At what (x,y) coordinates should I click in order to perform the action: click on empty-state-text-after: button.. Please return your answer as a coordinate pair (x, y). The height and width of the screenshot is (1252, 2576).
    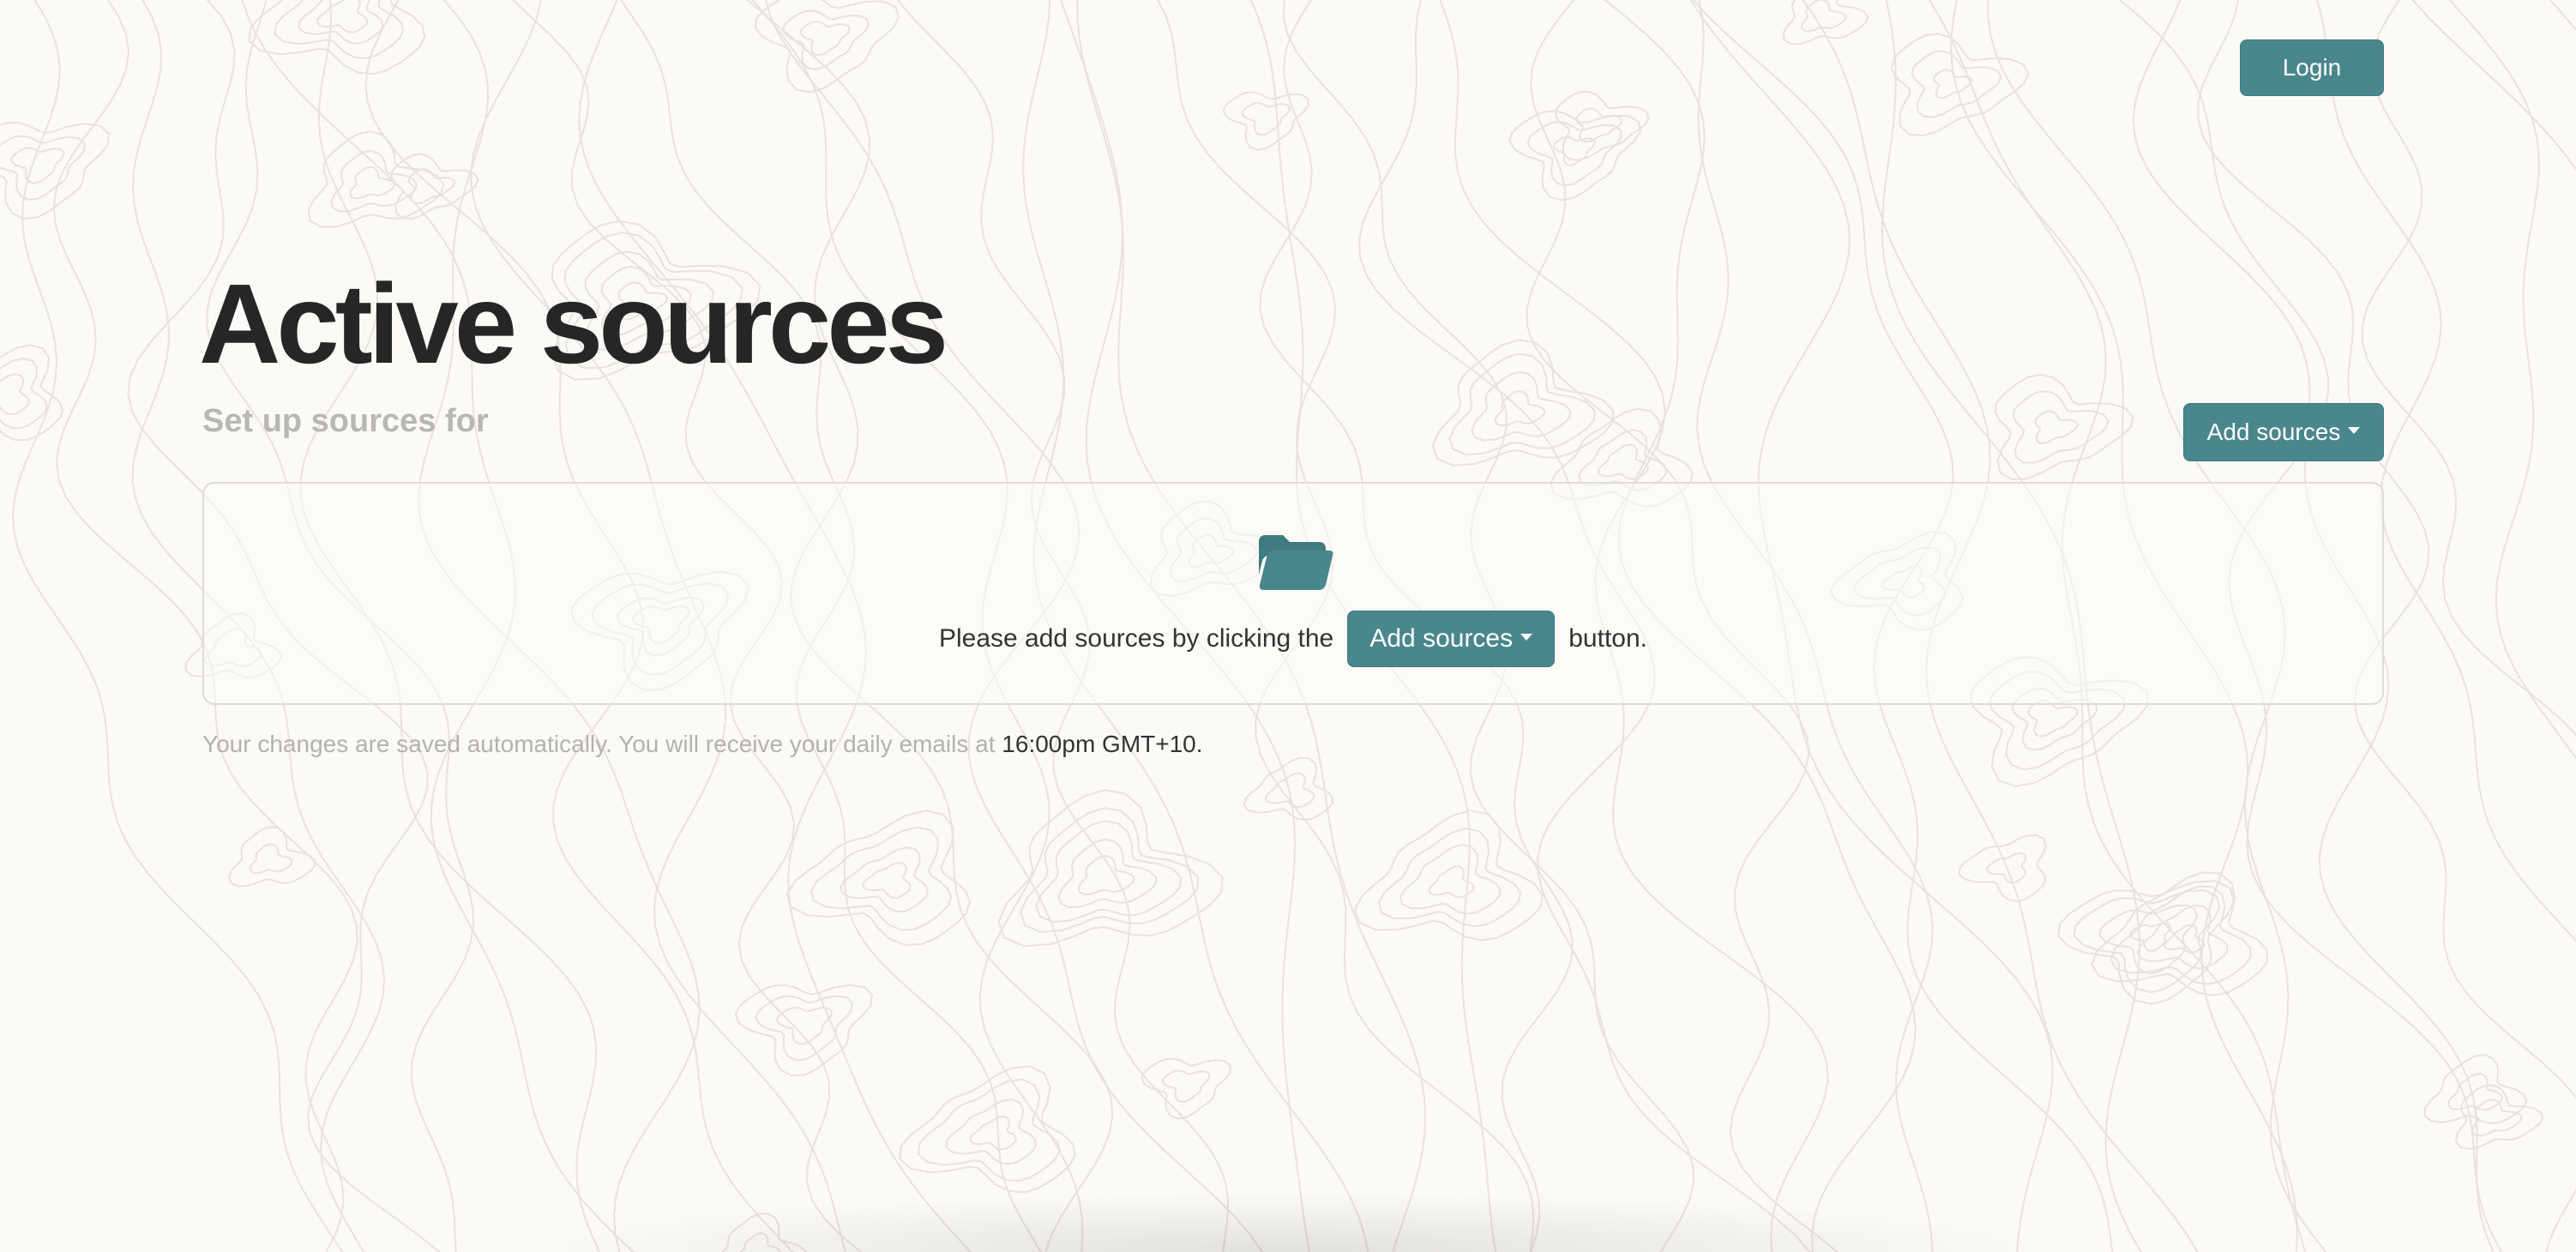
    Looking at the image, I should click on (1607, 638).